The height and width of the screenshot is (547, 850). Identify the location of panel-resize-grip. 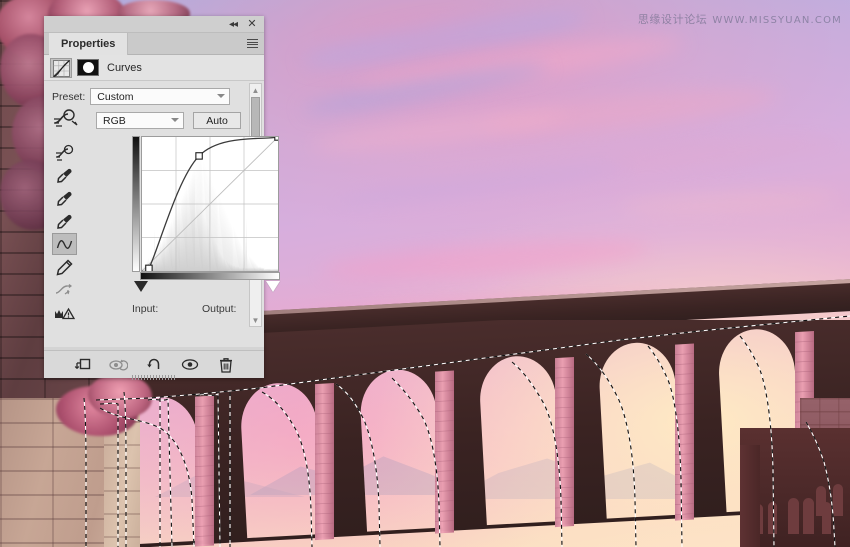
(154, 377).